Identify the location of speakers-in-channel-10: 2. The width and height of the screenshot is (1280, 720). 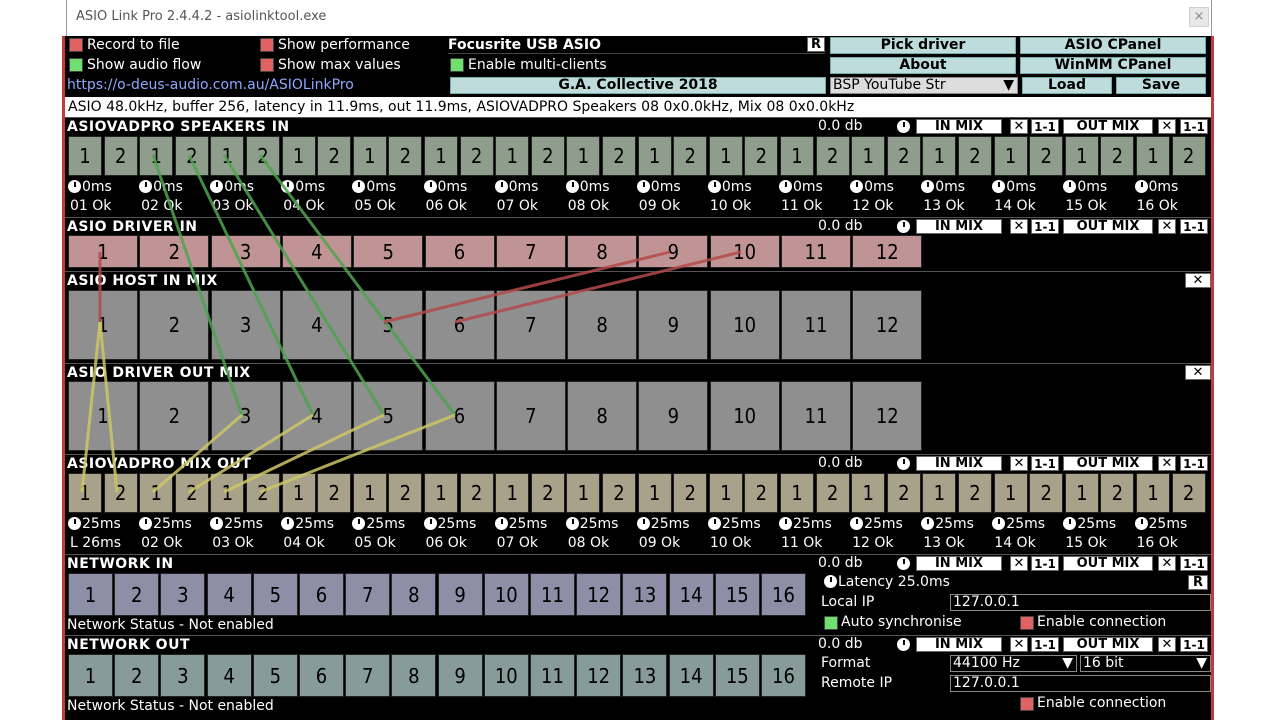
(405, 156).